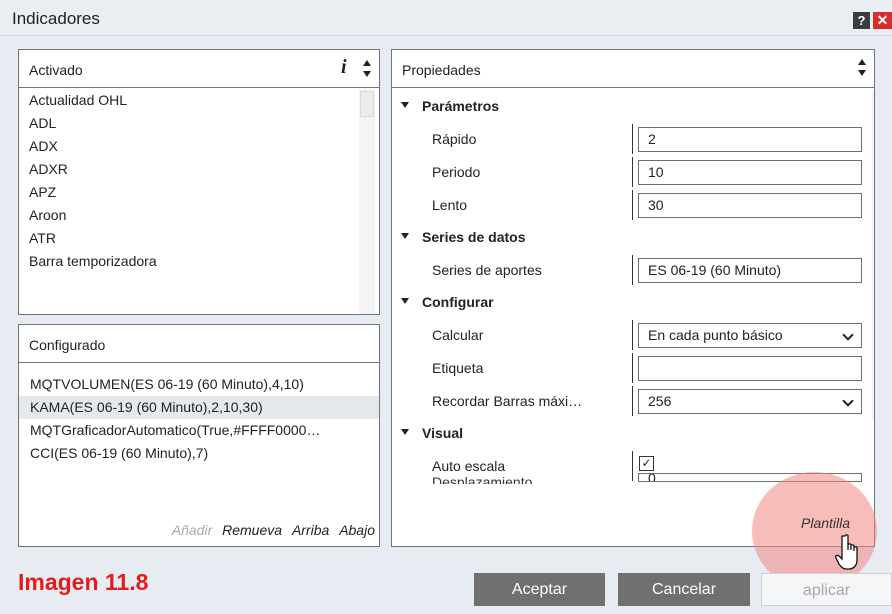  Describe the element at coordinates (632, 106) in the screenshot. I see `category-parametros: Parámetros` at that location.